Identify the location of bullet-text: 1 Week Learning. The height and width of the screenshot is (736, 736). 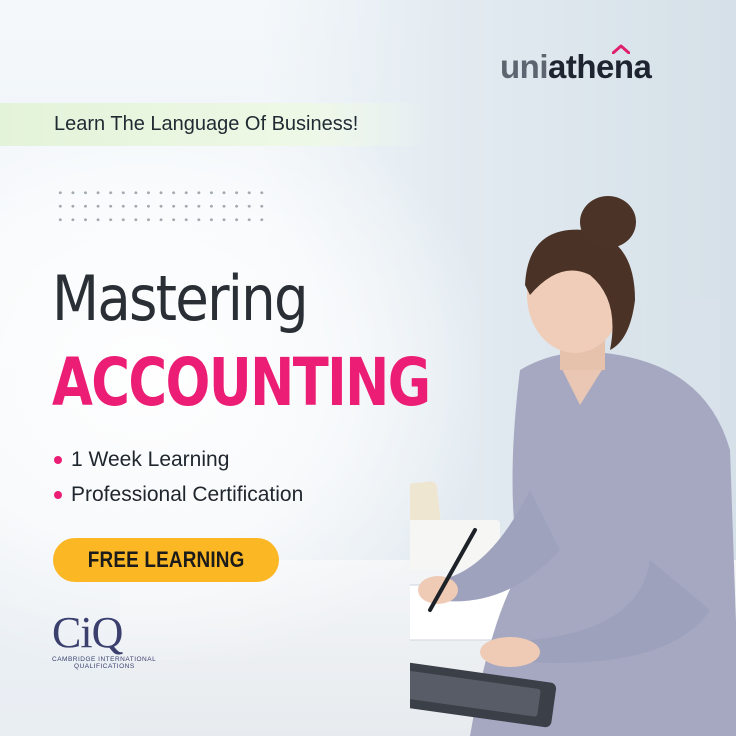
(150, 459).